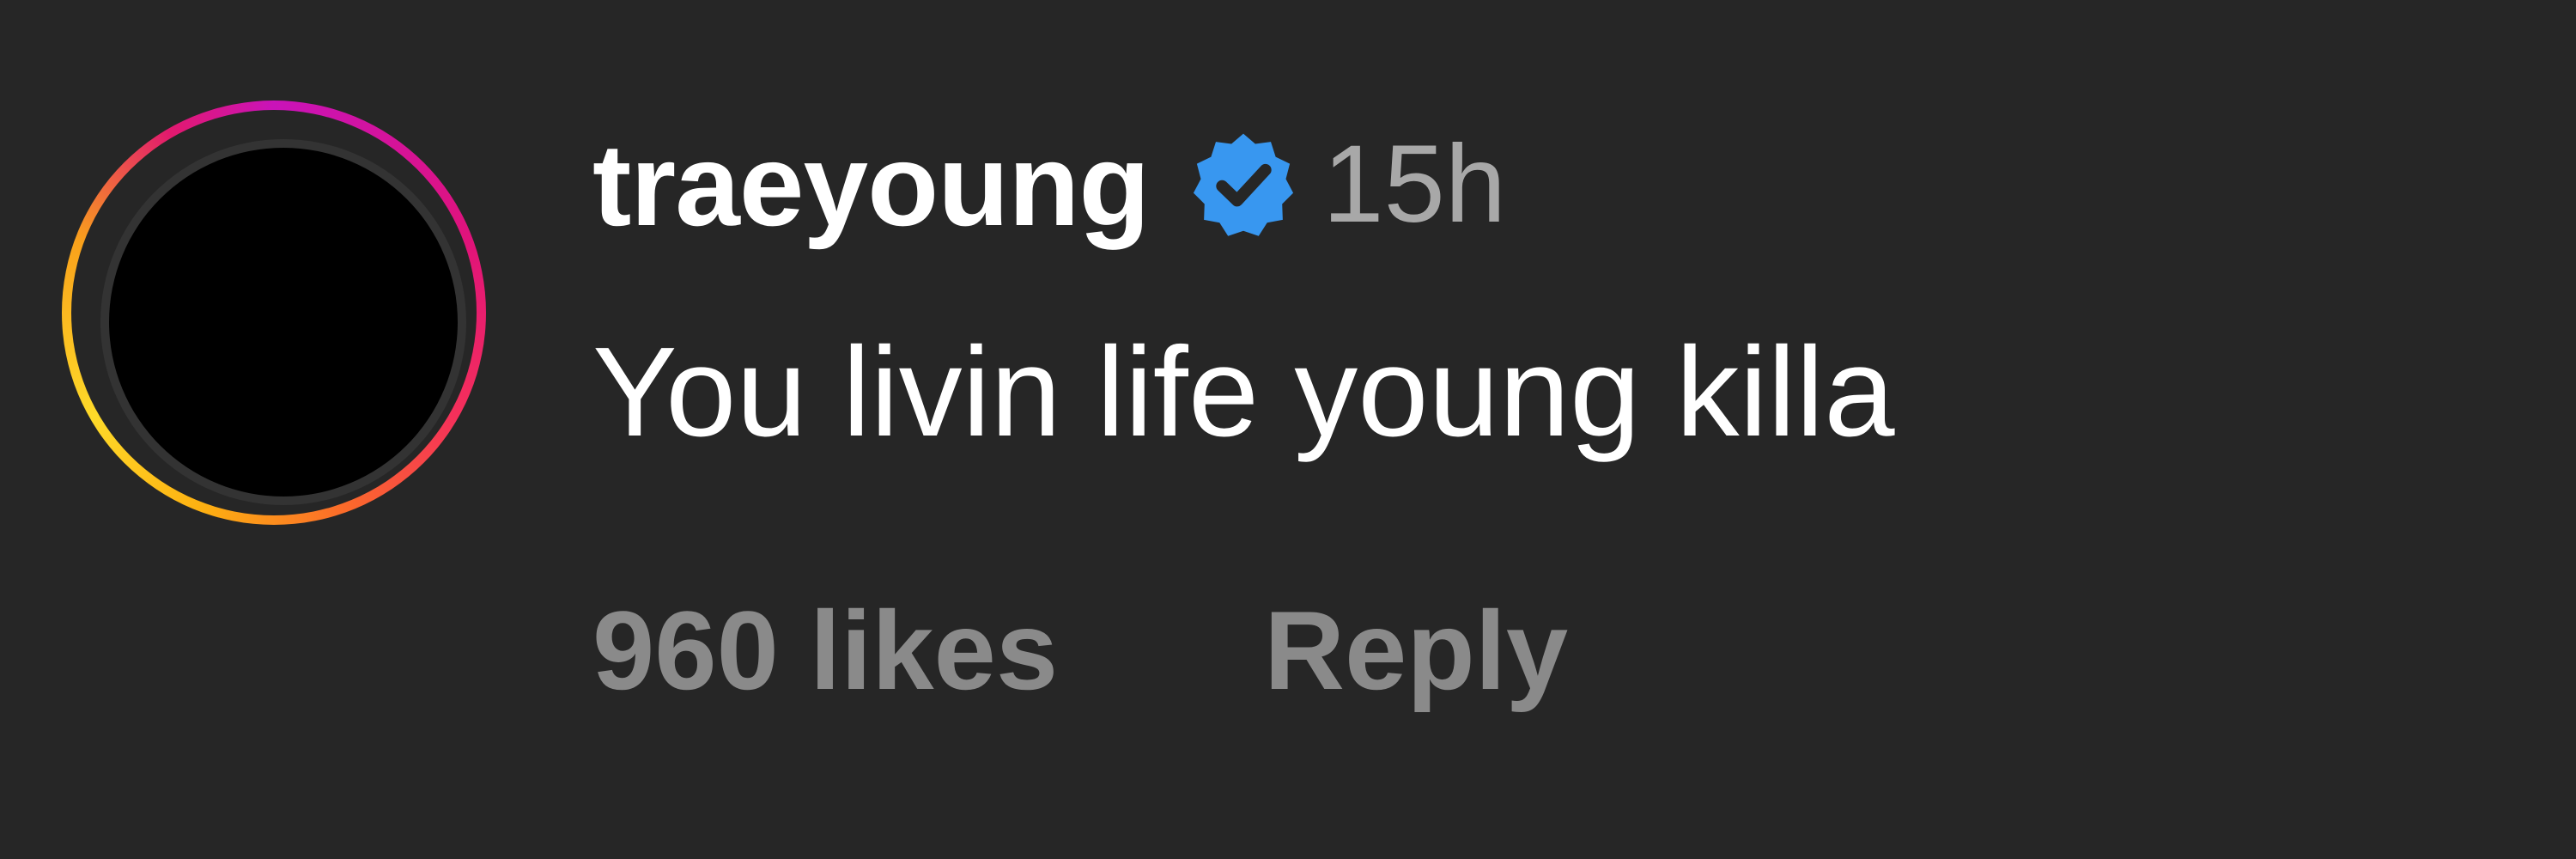  What do you see at coordinates (825, 651) in the screenshot?
I see `likes-count-button: 960 likes` at bounding box center [825, 651].